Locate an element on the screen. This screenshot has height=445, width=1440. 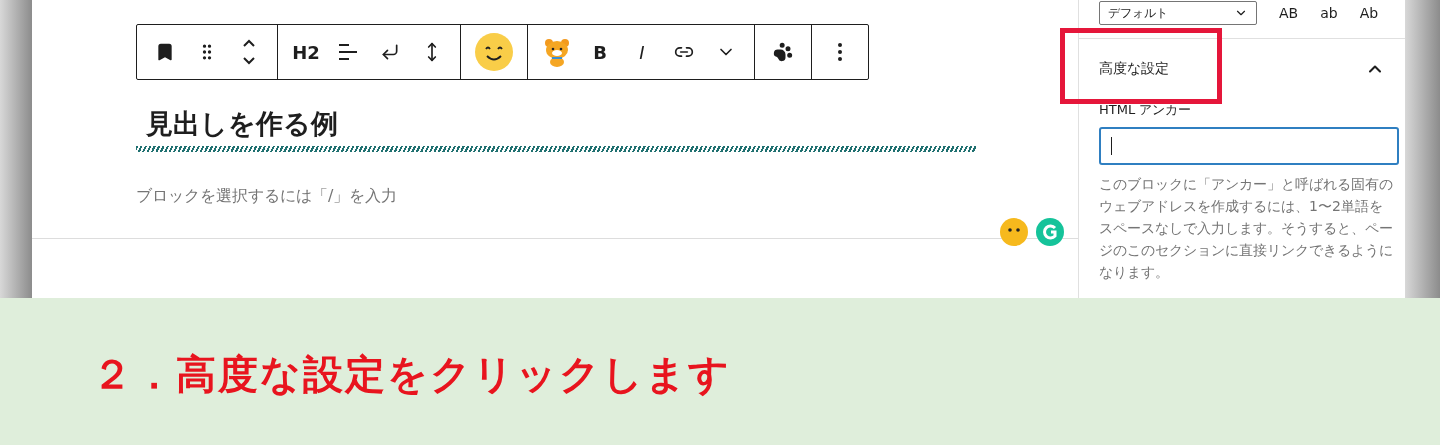
help-text: このブロックに「アンカー」と呼ばれる固有のウェブアドレスを作成するには、1〜2単語をスペースなしで入力します。そうすると、ページのこのセクションに直接リンクできるようになります。 is located at coordinates (1246, 228).